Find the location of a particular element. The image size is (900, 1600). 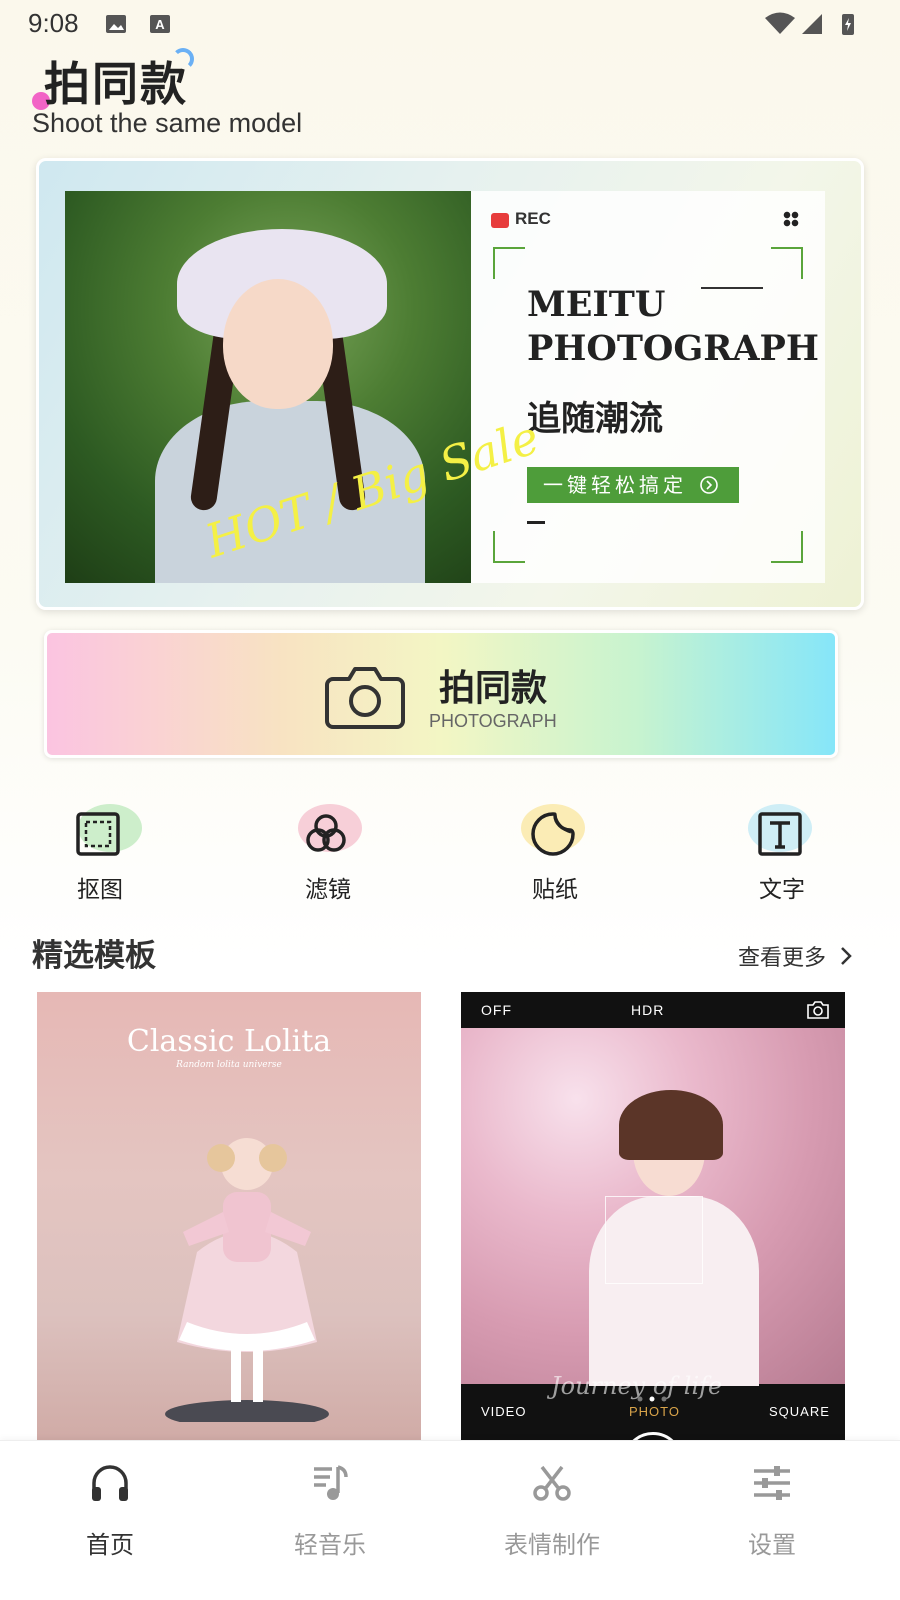

grid-icon is located at coordinates (791, 219).